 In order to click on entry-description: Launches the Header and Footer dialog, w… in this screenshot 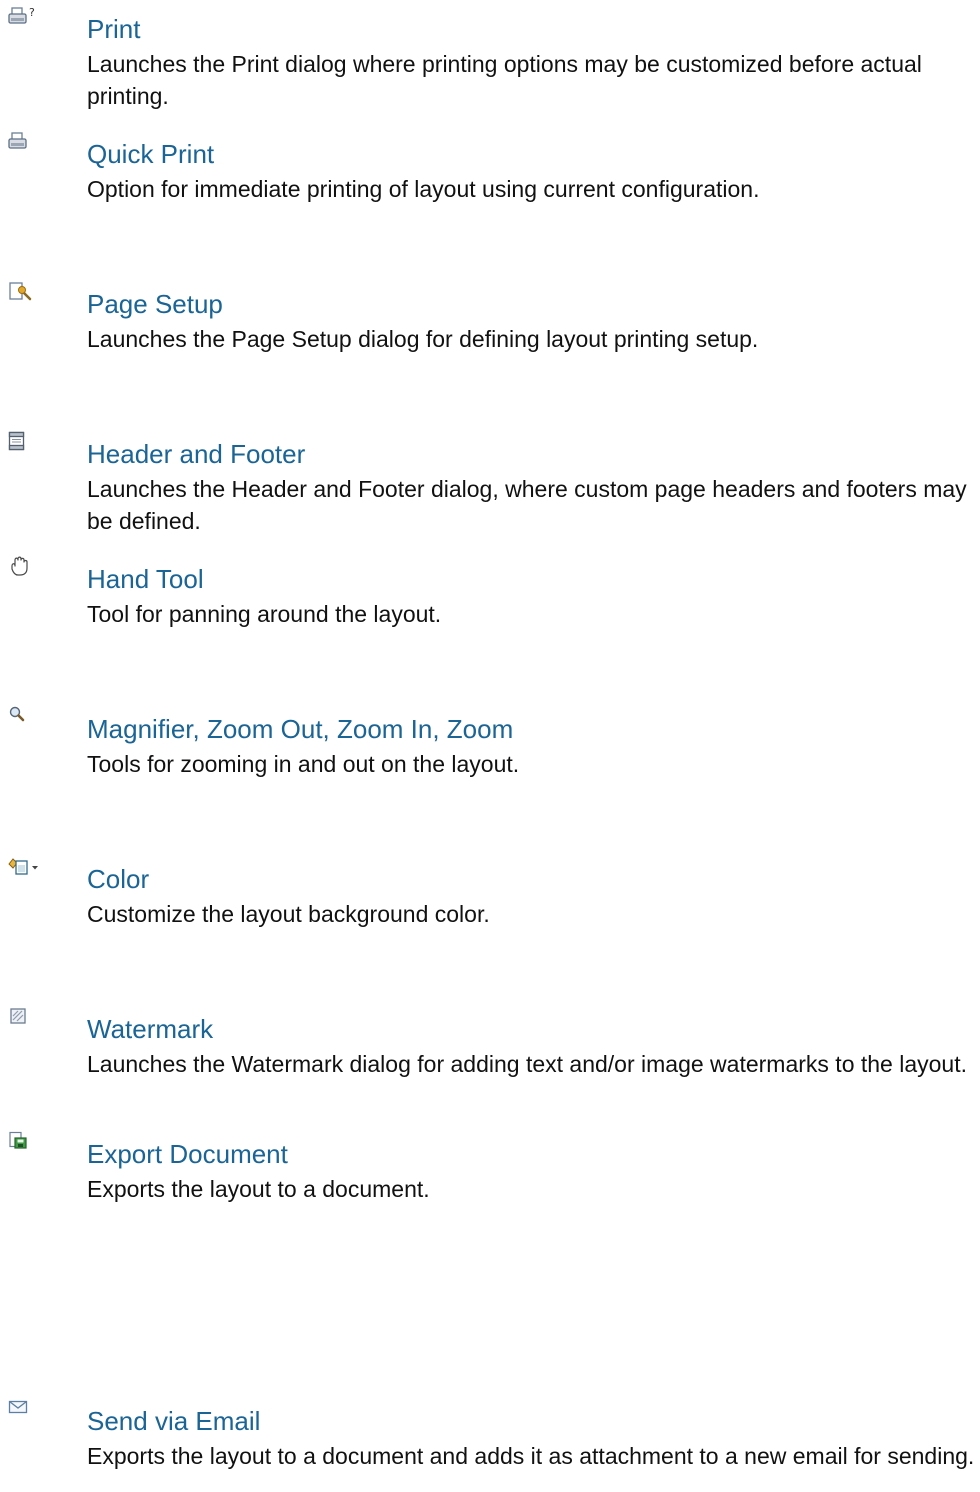, I will do `click(527, 505)`.